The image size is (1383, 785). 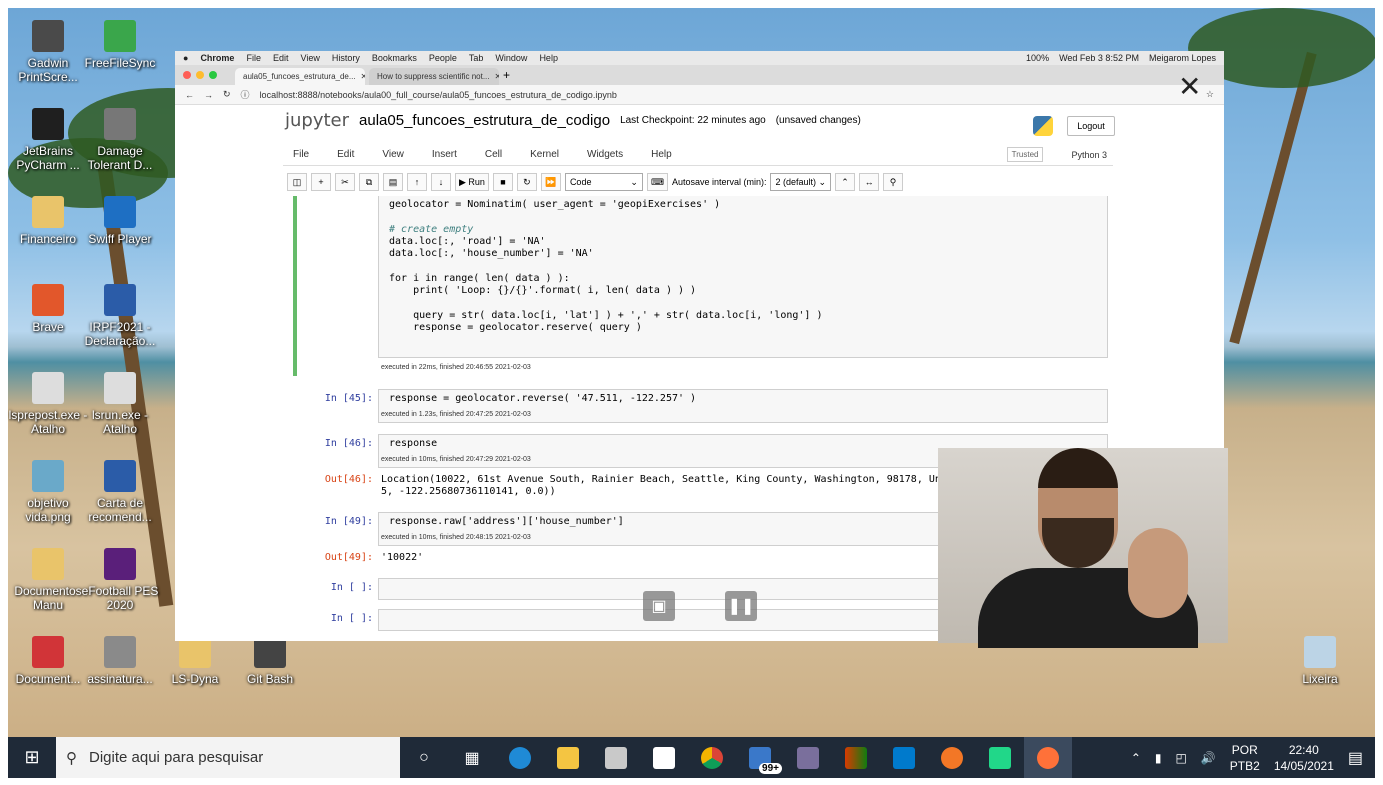 What do you see at coordinates (801, 182) in the screenshot?
I see `autosave-select: 2 (default) ⌄` at bounding box center [801, 182].